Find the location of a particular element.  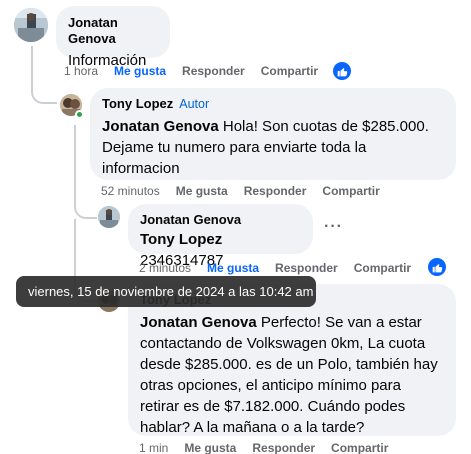

comment-text-line: Perfecto! Se van a estar is located at coordinates (341, 322).